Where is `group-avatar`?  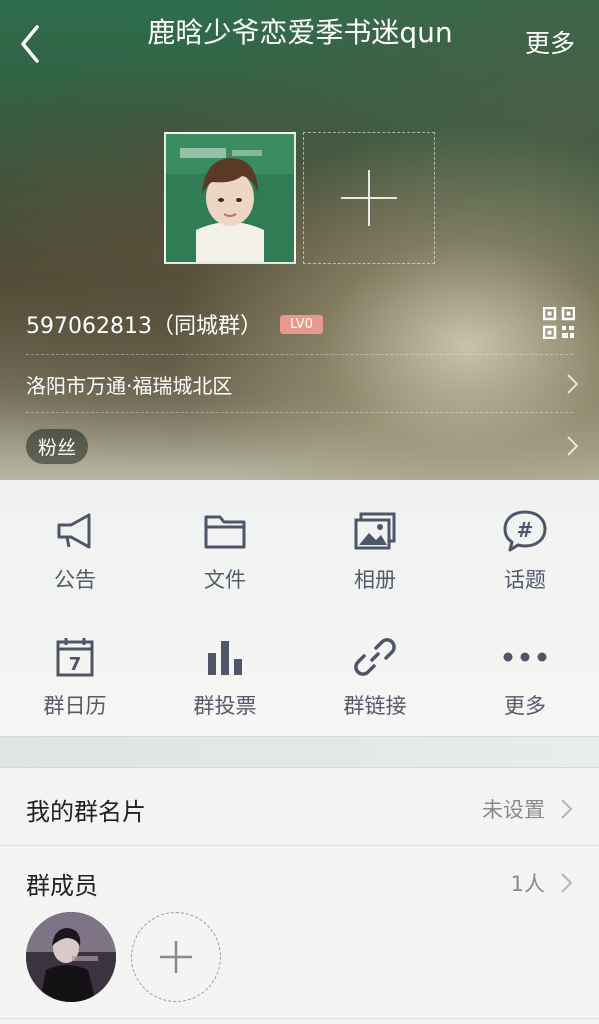 group-avatar is located at coordinates (230, 198).